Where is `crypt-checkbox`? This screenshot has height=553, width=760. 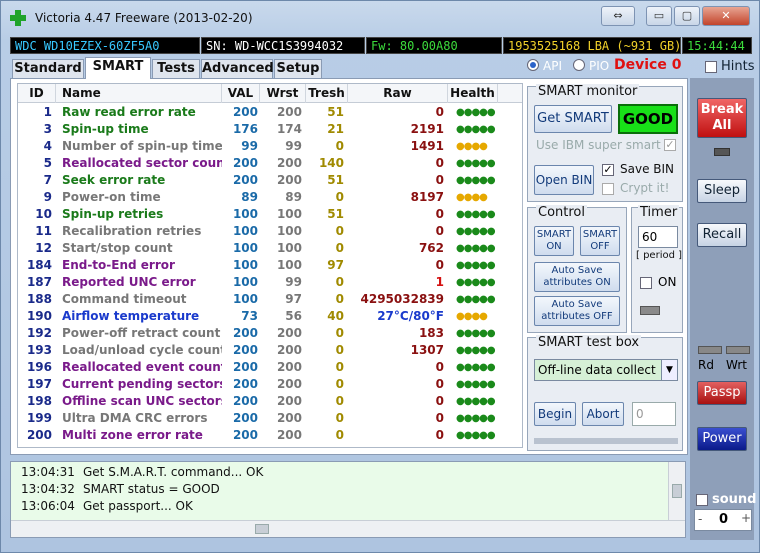 crypt-checkbox is located at coordinates (608, 189).